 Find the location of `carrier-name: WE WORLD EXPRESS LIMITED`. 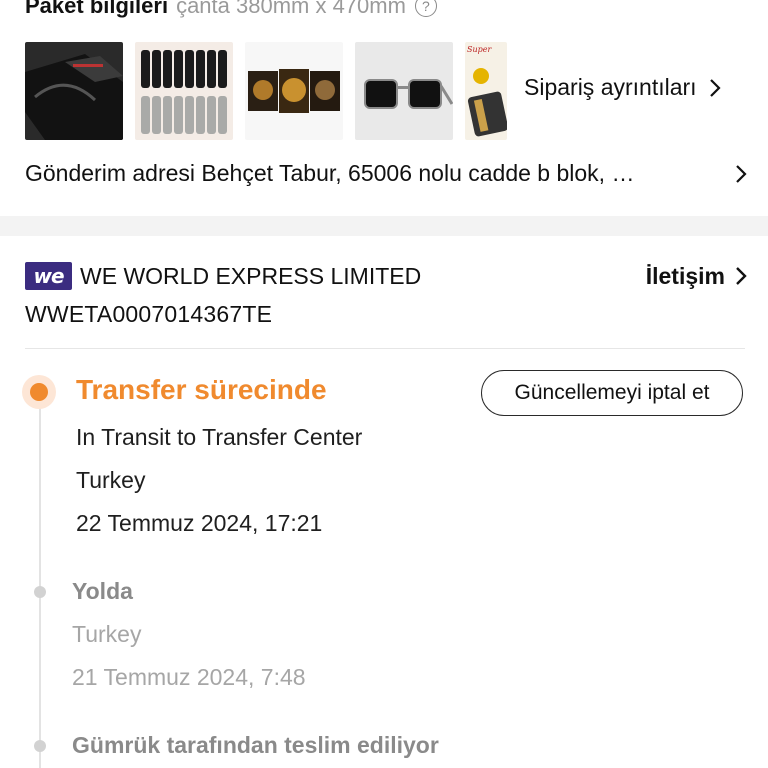

carrier-name: WE WORLD EXPRESS LIMITED is located at coordinates (251, 275).